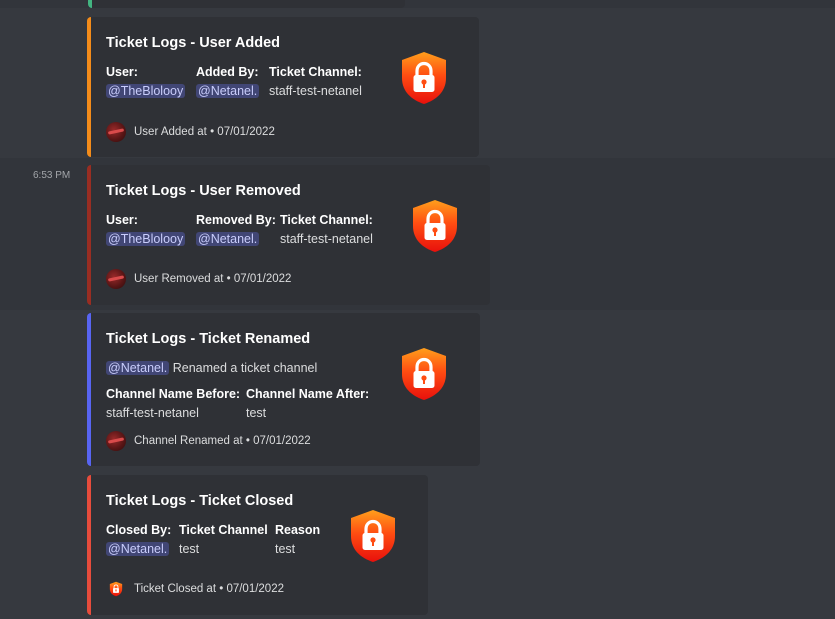 The width and height of the screenshot is (835, 619). I want to click on embed-field: Ticket Channel test, so click(223, 539).